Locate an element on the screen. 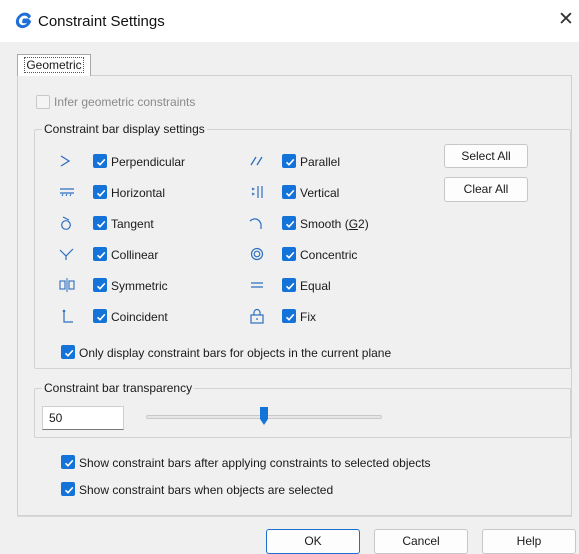  smooth-label-mnemonic: G is located at coordinates (353, 224).